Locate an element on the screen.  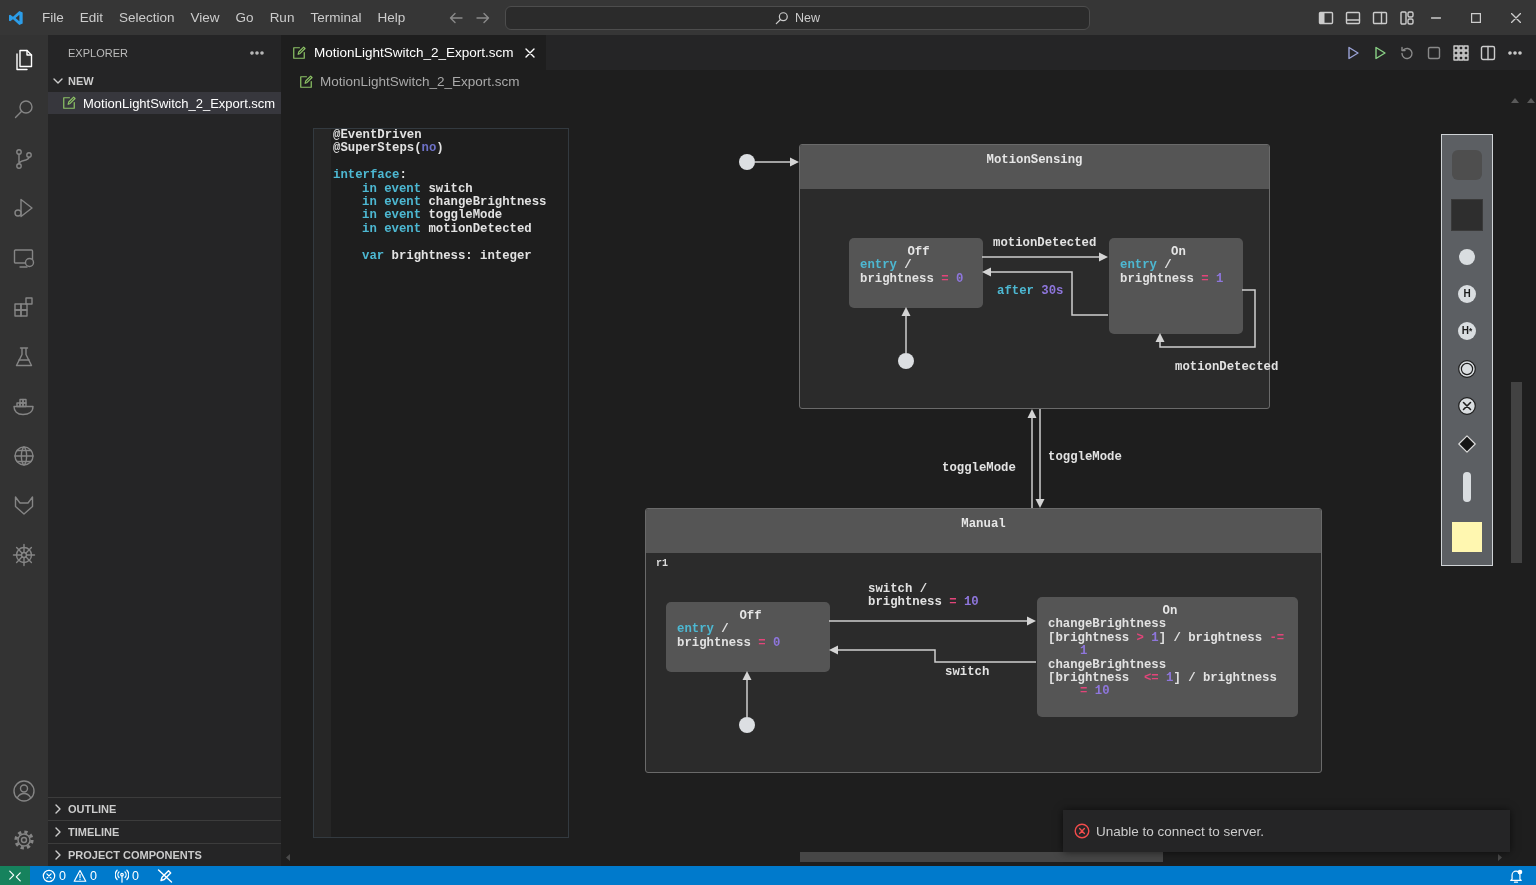
ports-button: 0 is located at coordinates (128, 875).